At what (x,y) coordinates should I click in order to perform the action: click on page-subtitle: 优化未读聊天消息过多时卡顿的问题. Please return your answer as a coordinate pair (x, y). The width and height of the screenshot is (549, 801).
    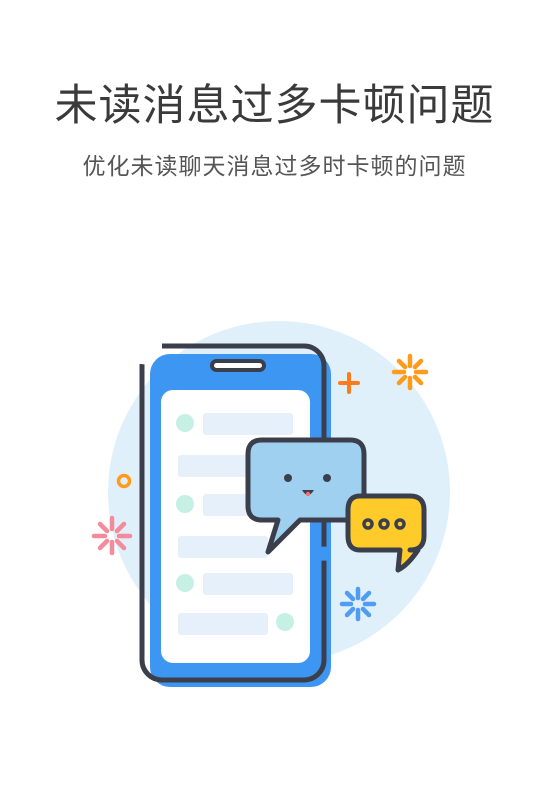
    Looking at the image, I should click on (274, 167).